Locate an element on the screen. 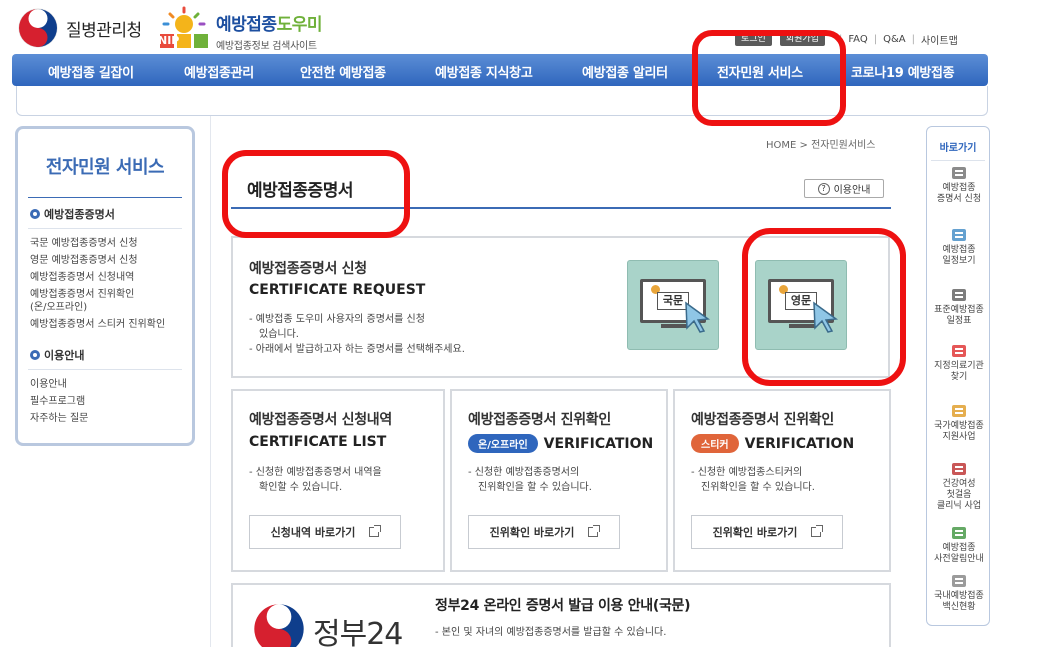  quick-link-label: 예방접종 증명서 신청 is located at coordinates (959, 193).